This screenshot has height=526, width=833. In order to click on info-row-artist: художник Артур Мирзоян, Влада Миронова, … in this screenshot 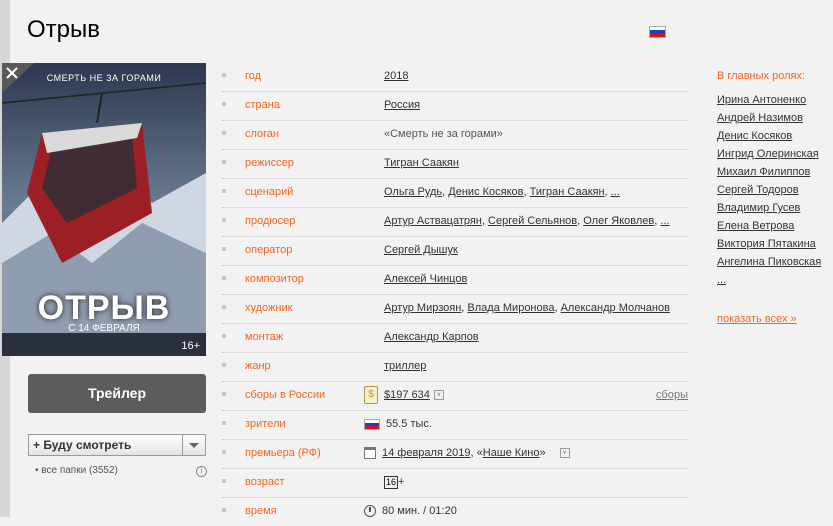, I will do `click(455, 309)`.